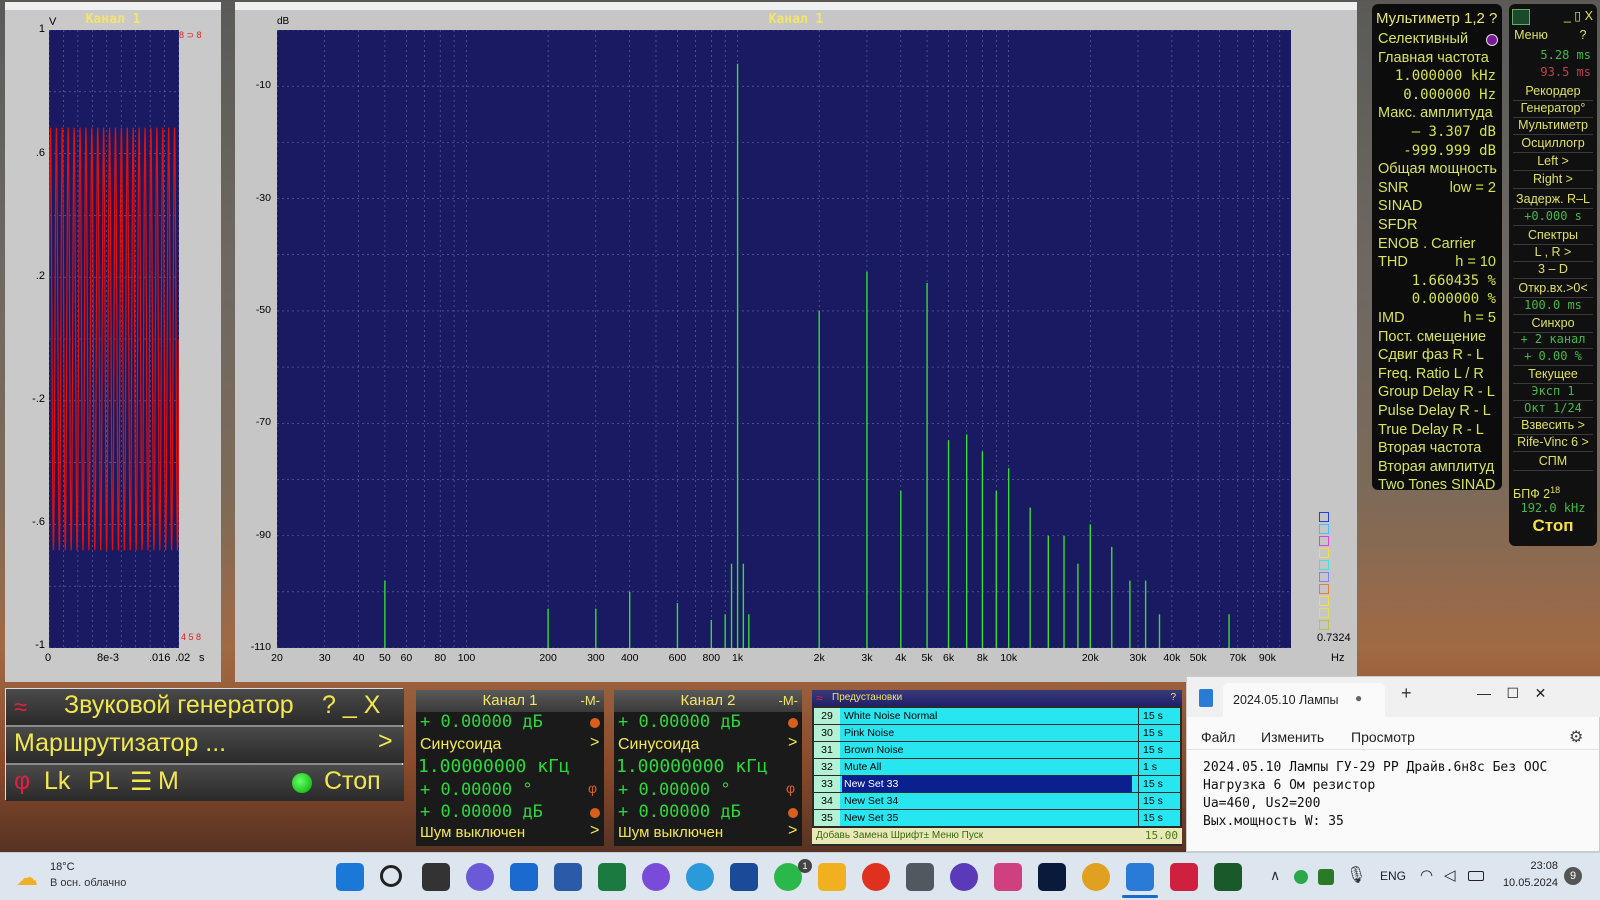  Describe the element at coordinates (1553, 391) in the screenshot. I see `menu-item: Эксп 1` at that location.